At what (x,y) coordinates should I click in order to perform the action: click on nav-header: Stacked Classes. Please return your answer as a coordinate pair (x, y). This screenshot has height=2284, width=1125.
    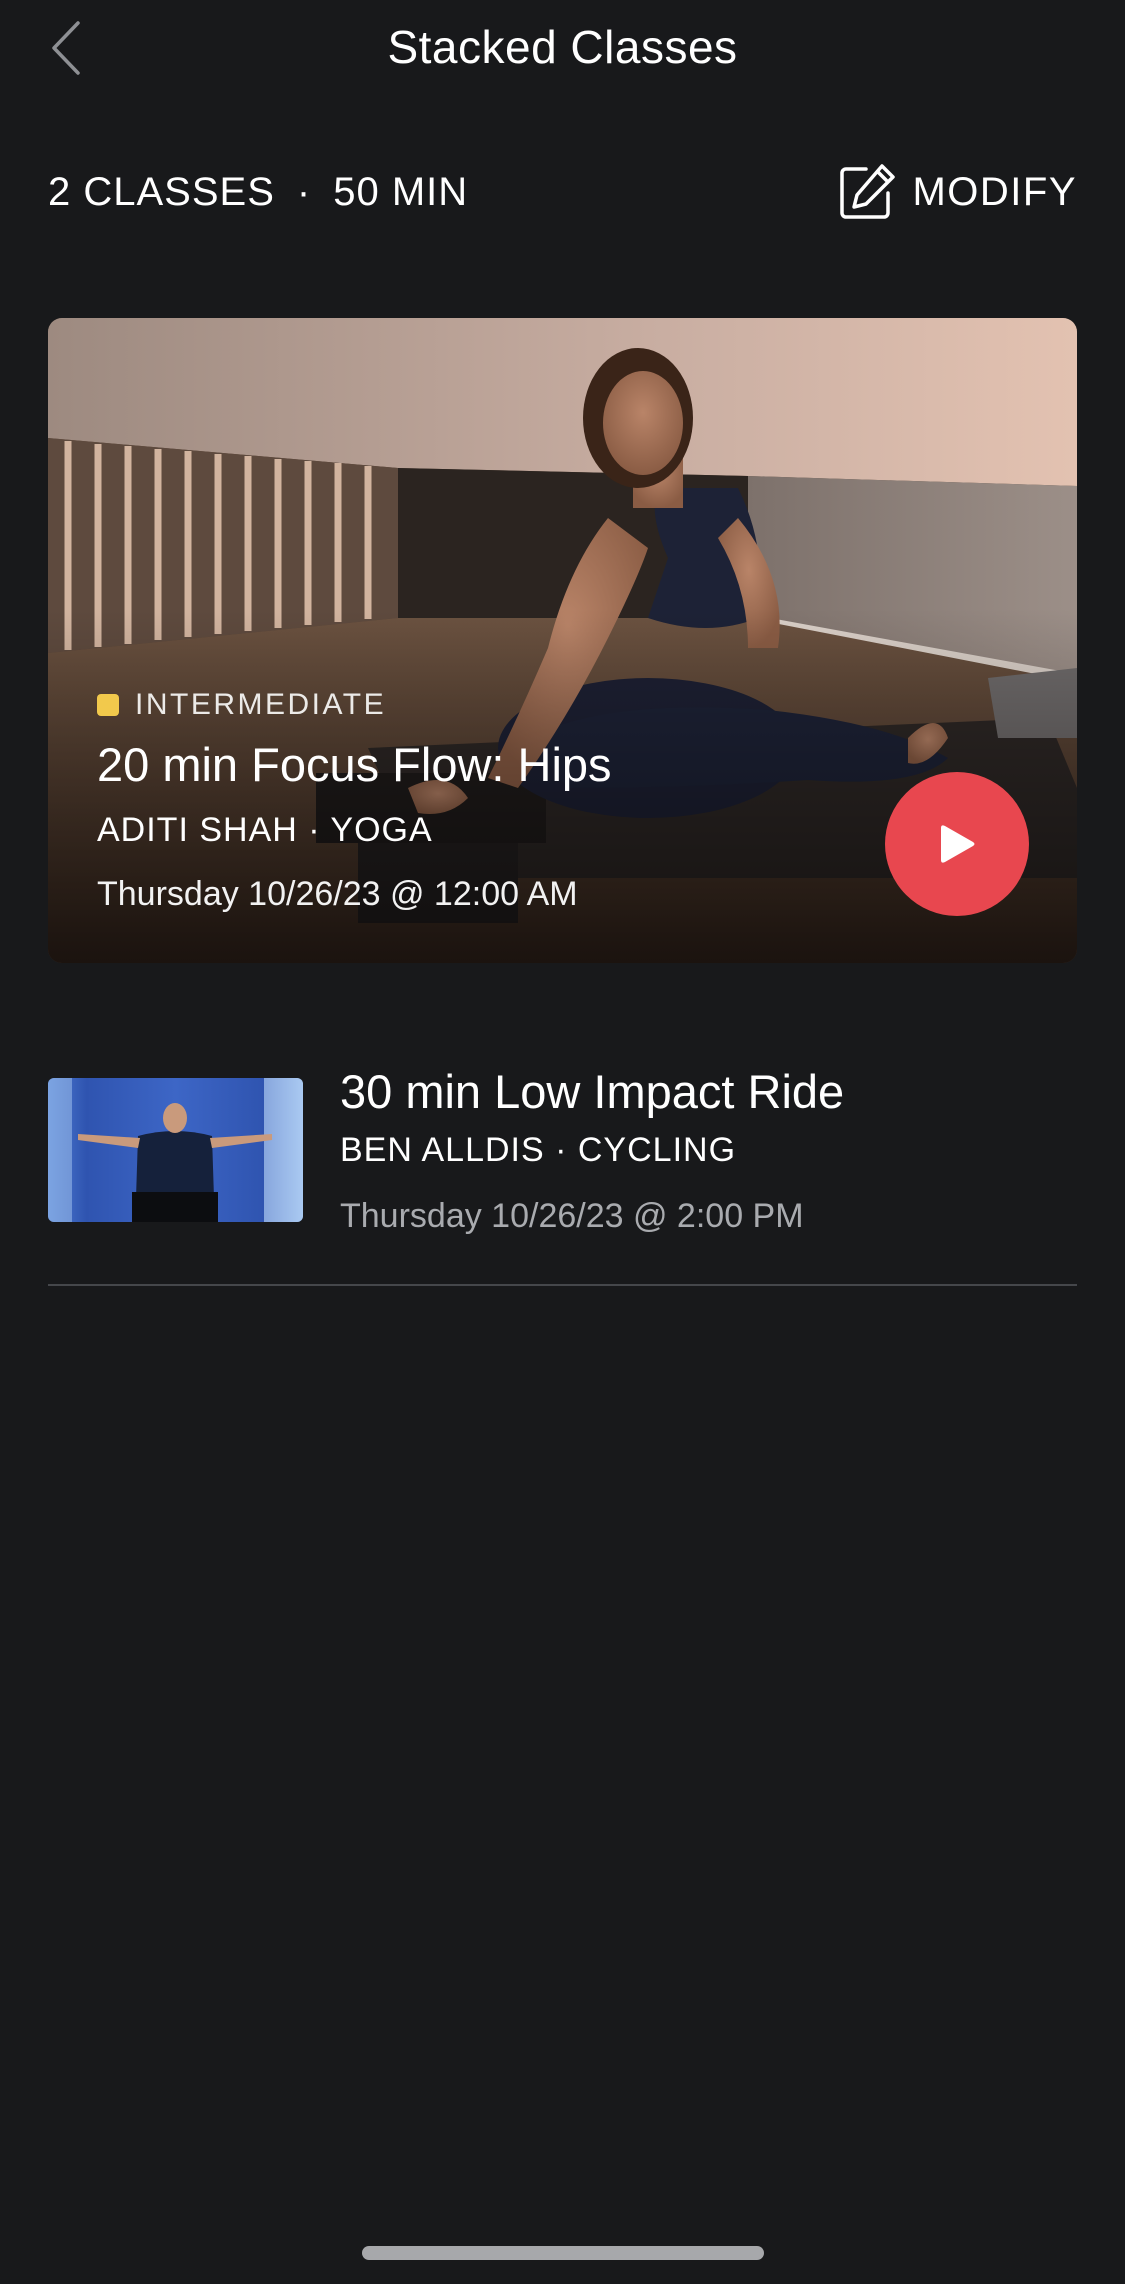
    Looking at the image, I should click on (562, 48).